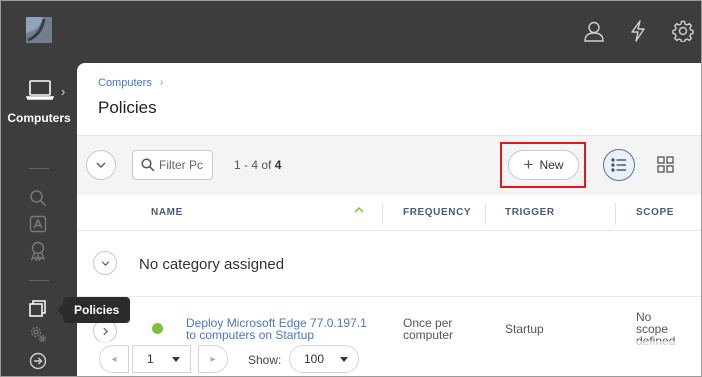  Describe the element at coordinates (39, 105) in the screenshot. I see `sidebar-item-computers: › Computers` at that location.